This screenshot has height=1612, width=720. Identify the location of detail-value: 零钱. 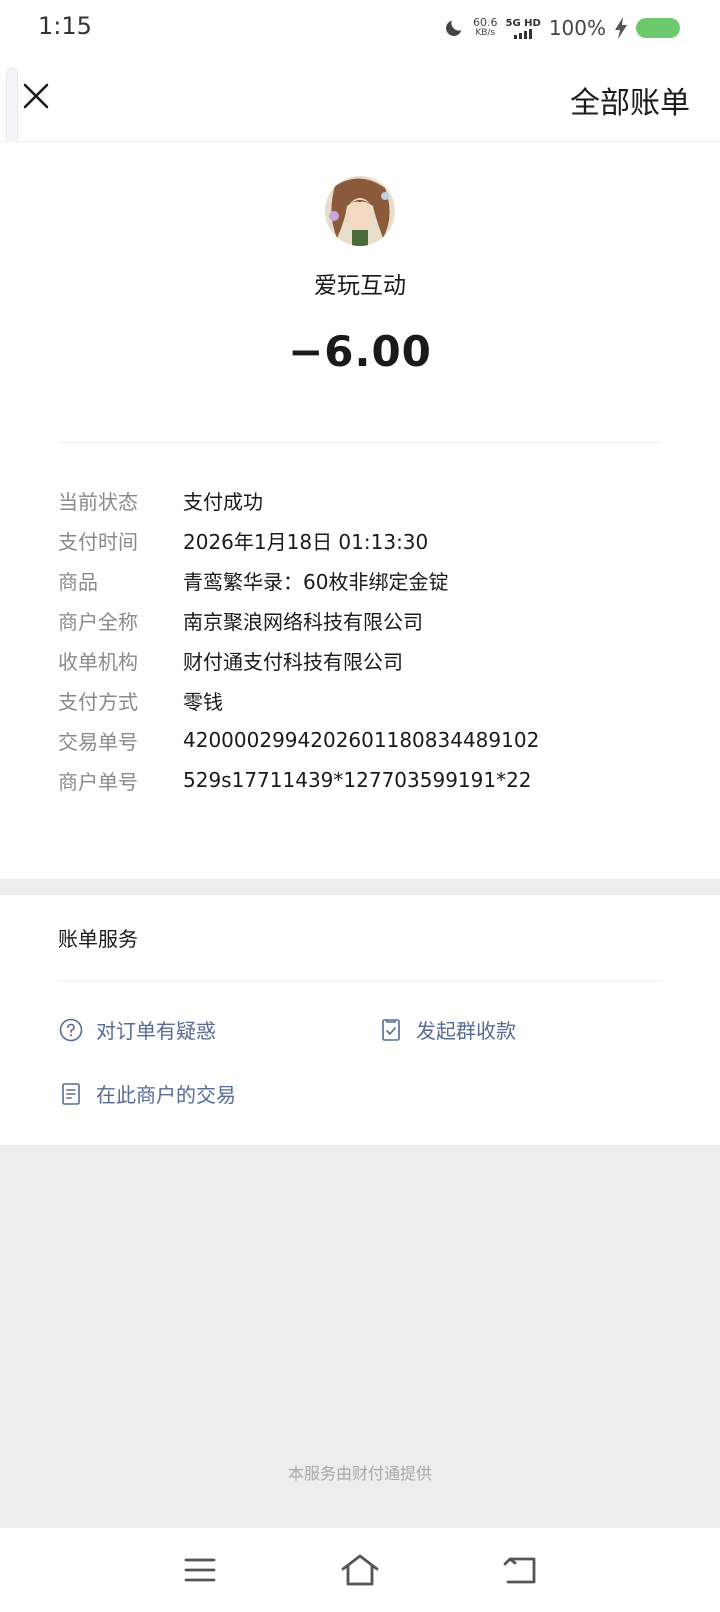
(203, 701).